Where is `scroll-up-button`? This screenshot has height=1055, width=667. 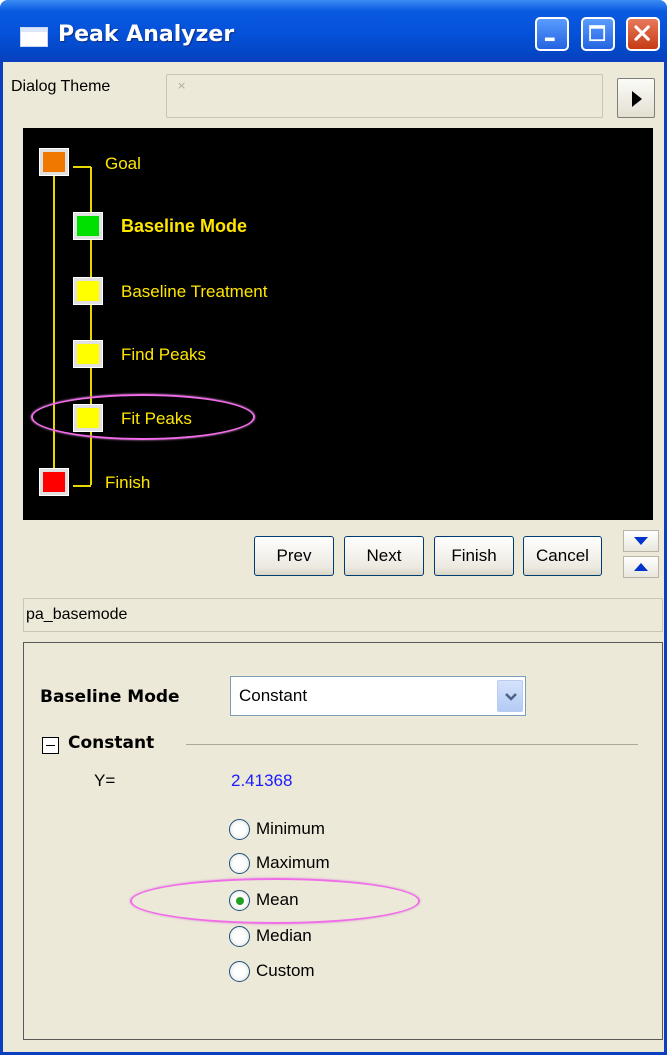 scroll-up-button is located at coordinates (641, 567).